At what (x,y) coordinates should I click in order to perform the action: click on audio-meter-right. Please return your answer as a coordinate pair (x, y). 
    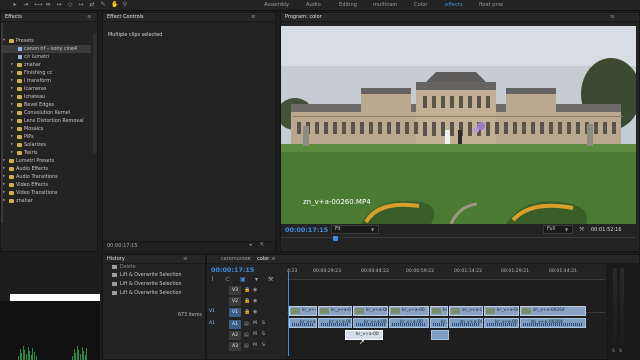
    Looking at the image, I should click on (622, 307).